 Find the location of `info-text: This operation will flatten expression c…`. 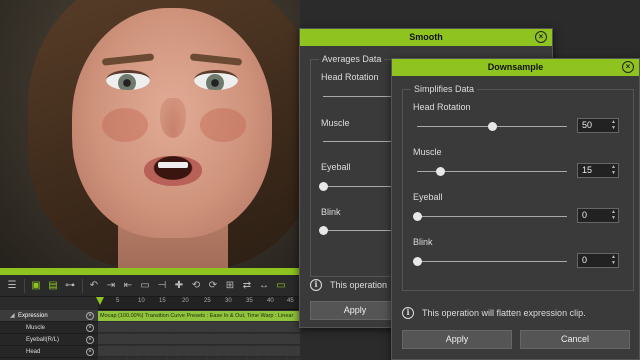

info-text: This operation will flatten expression c… is located at coordinates (504, 313).